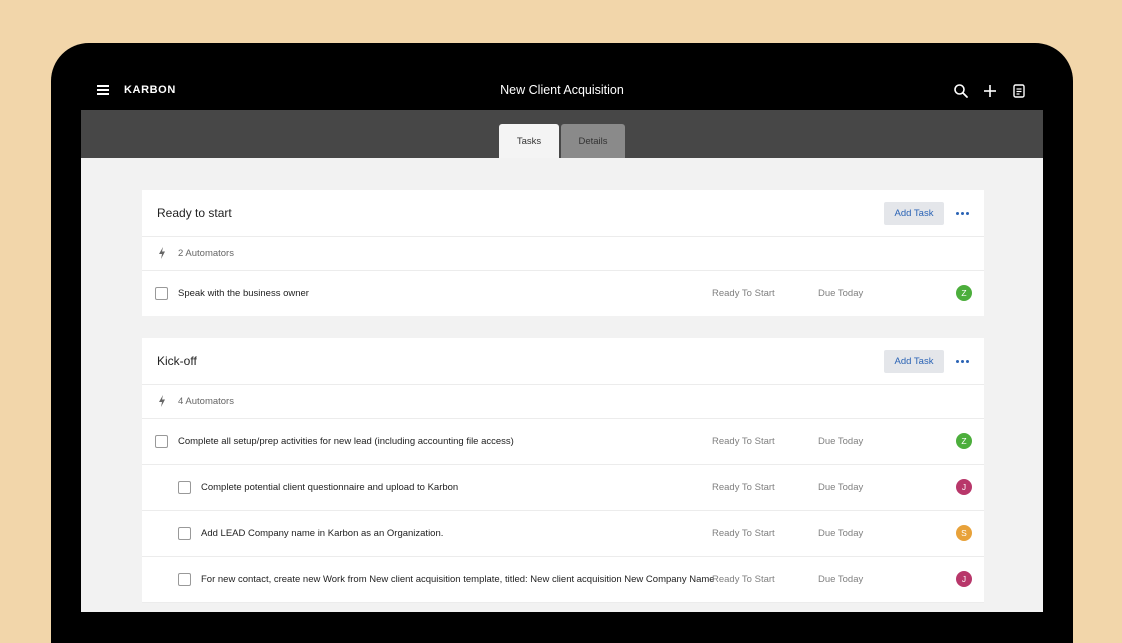  I want to click on tab-bar: Tasks Details, so click(562, 134).